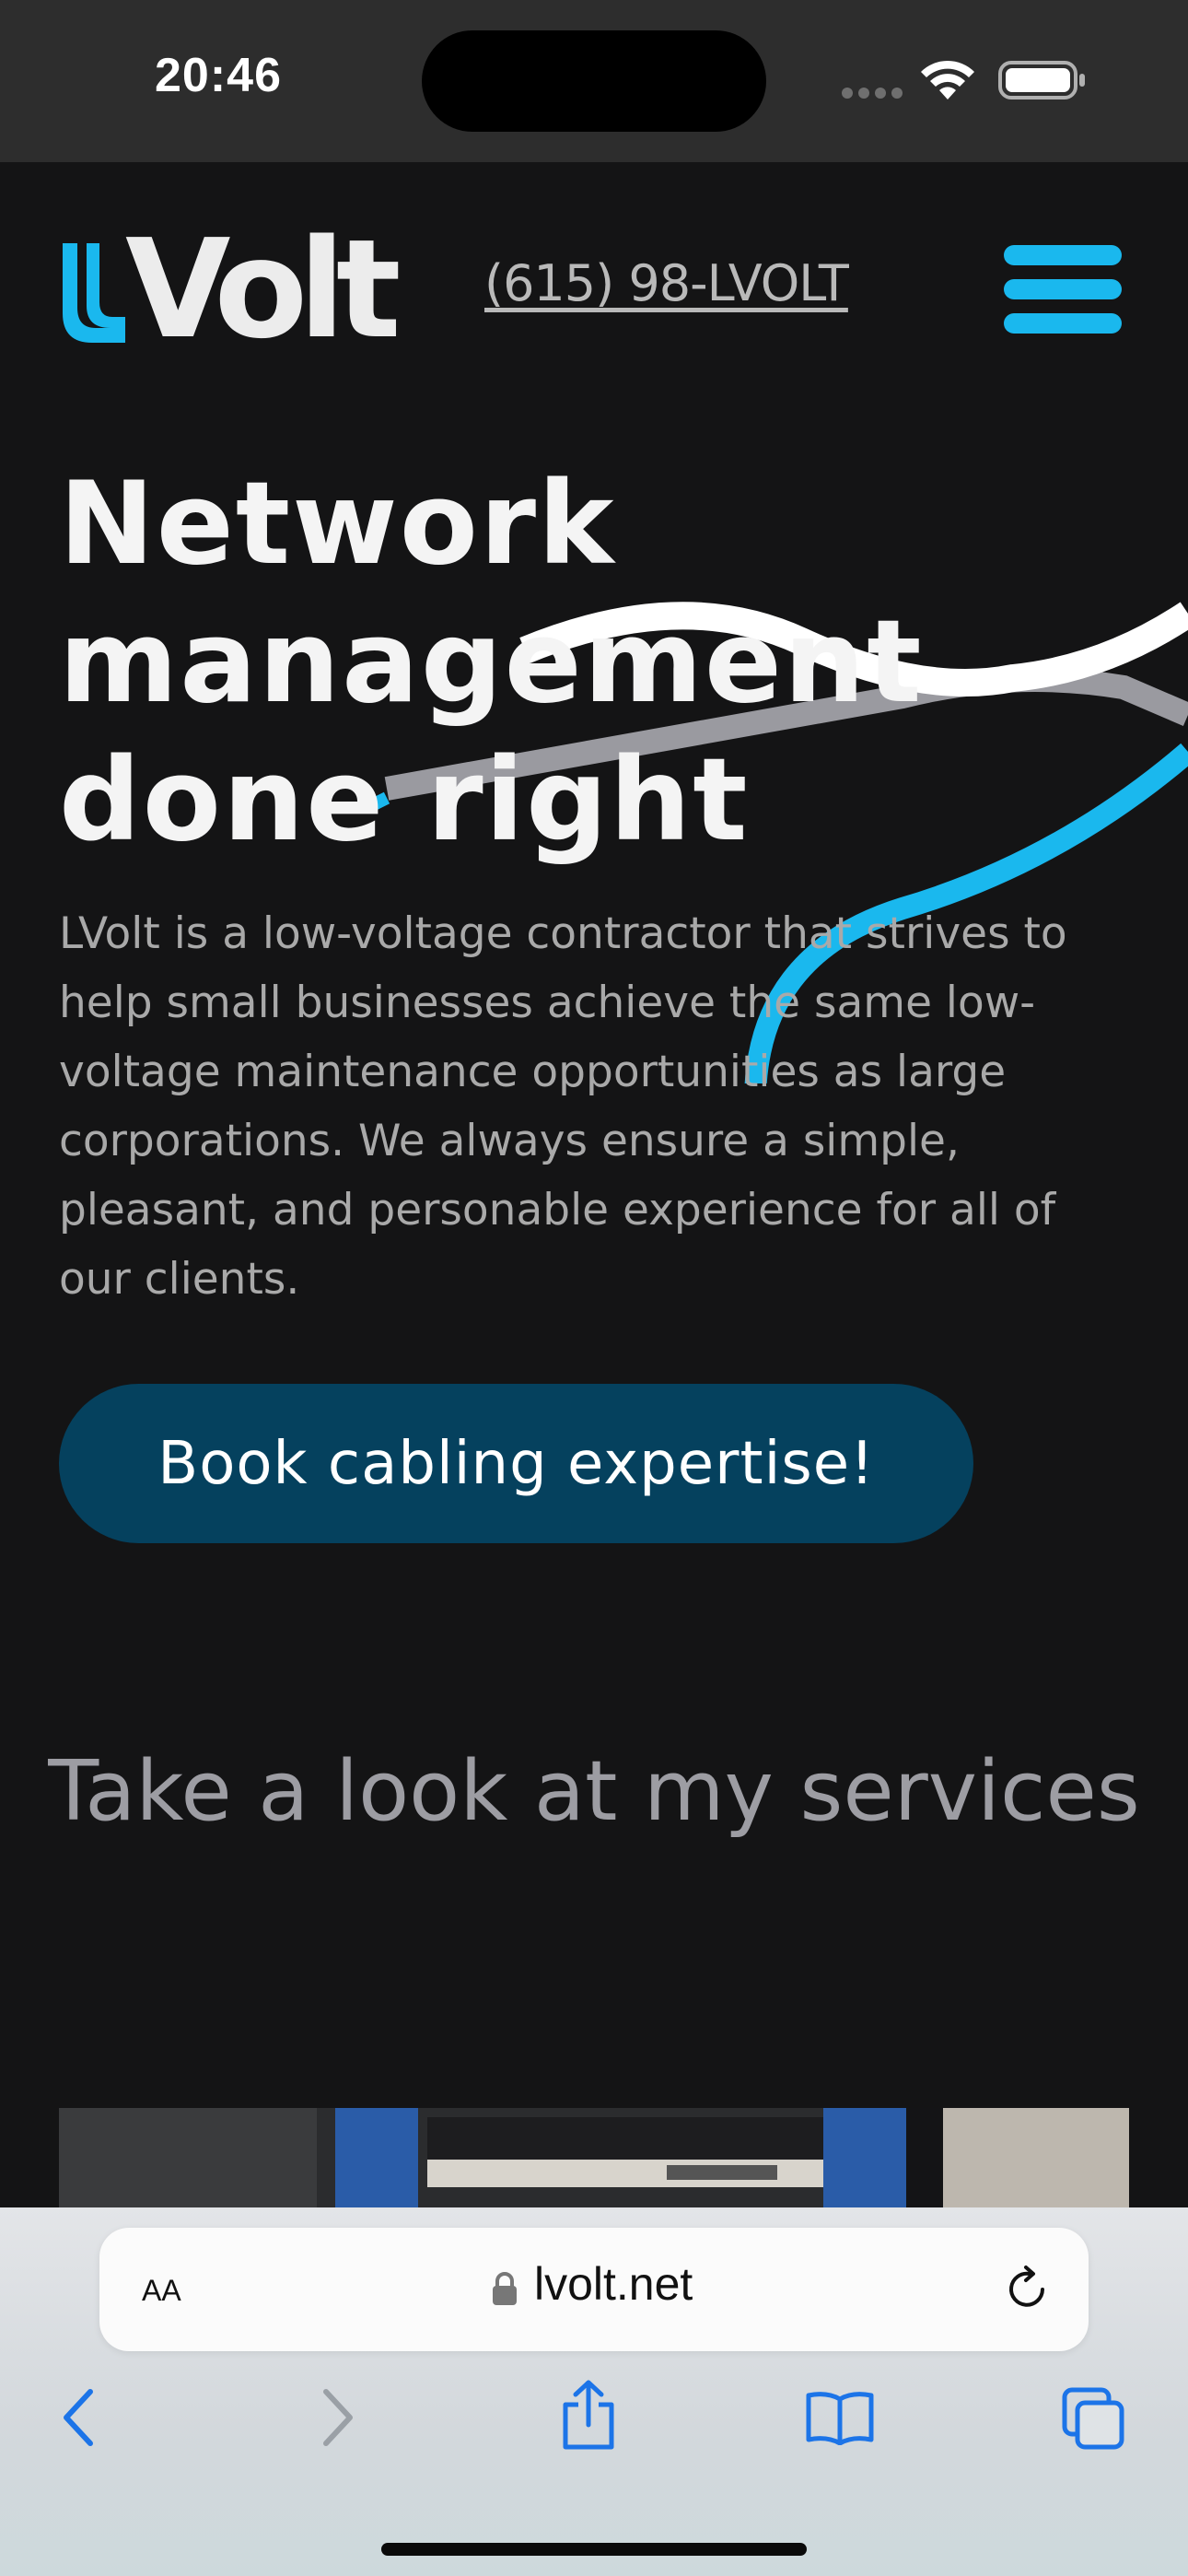 This screenshot has width=1188, height=2576. What do you see at coordinates (263, 289) in the screenshot?
I see `logo-text: Volt` at bounding box center [263, 289].